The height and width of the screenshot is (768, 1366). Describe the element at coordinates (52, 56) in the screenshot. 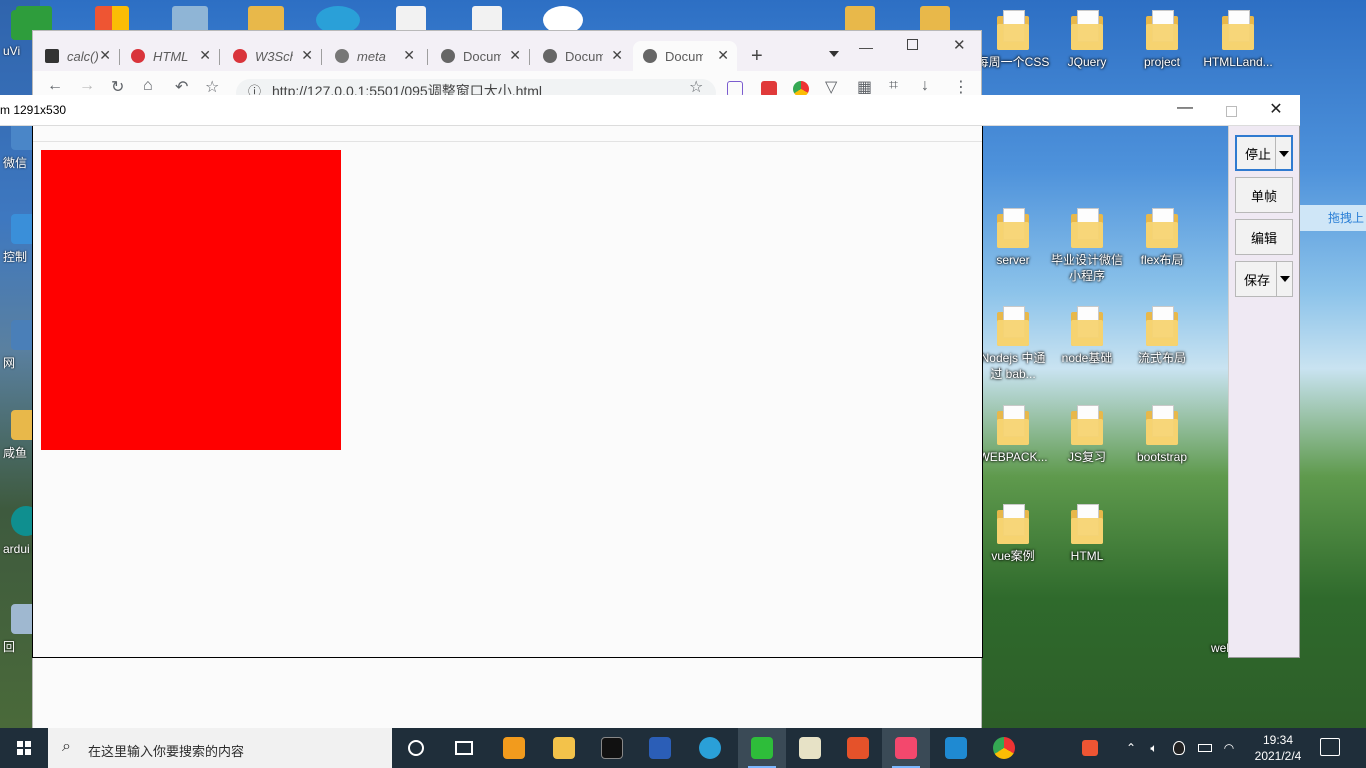

I see `page-icon` at that location.